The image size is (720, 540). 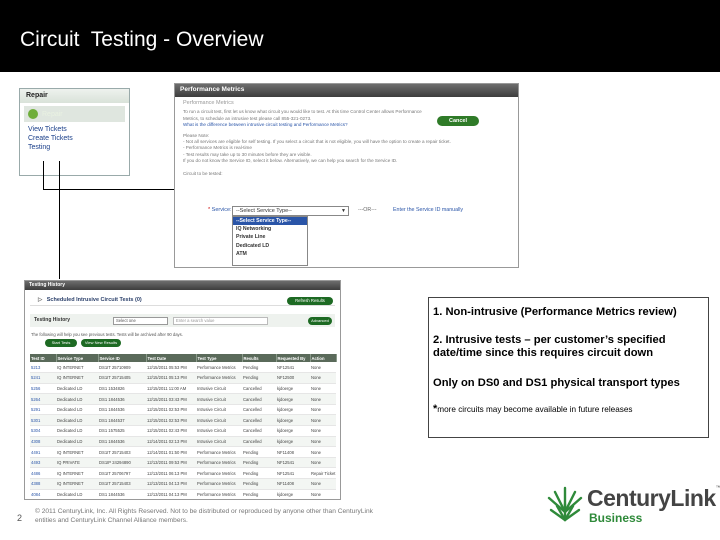 I want to click on column-header: Requested By, so click(x=293, y=358).